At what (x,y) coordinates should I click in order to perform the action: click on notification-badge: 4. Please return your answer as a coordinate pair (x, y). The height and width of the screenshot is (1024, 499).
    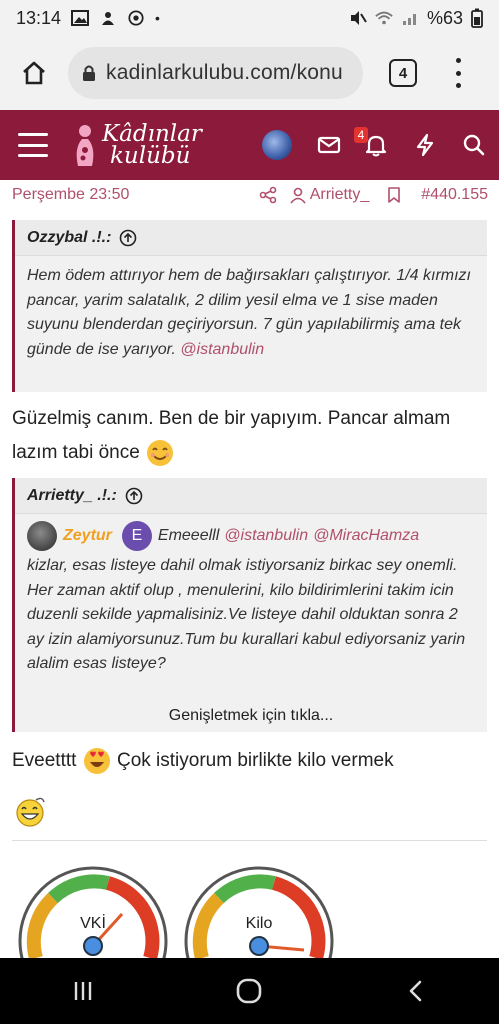
    Looking at the image, I should click on (361, 135).